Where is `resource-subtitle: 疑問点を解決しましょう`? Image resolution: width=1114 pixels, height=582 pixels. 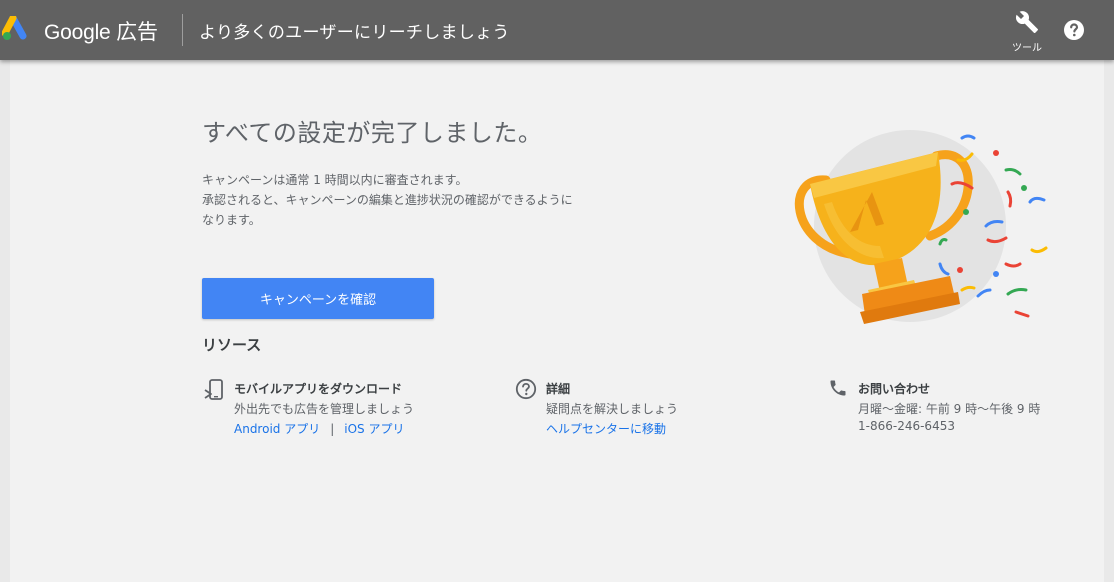
resource-subtitle: 疑問点を解決しましょう is located at coordinates (612, 409).